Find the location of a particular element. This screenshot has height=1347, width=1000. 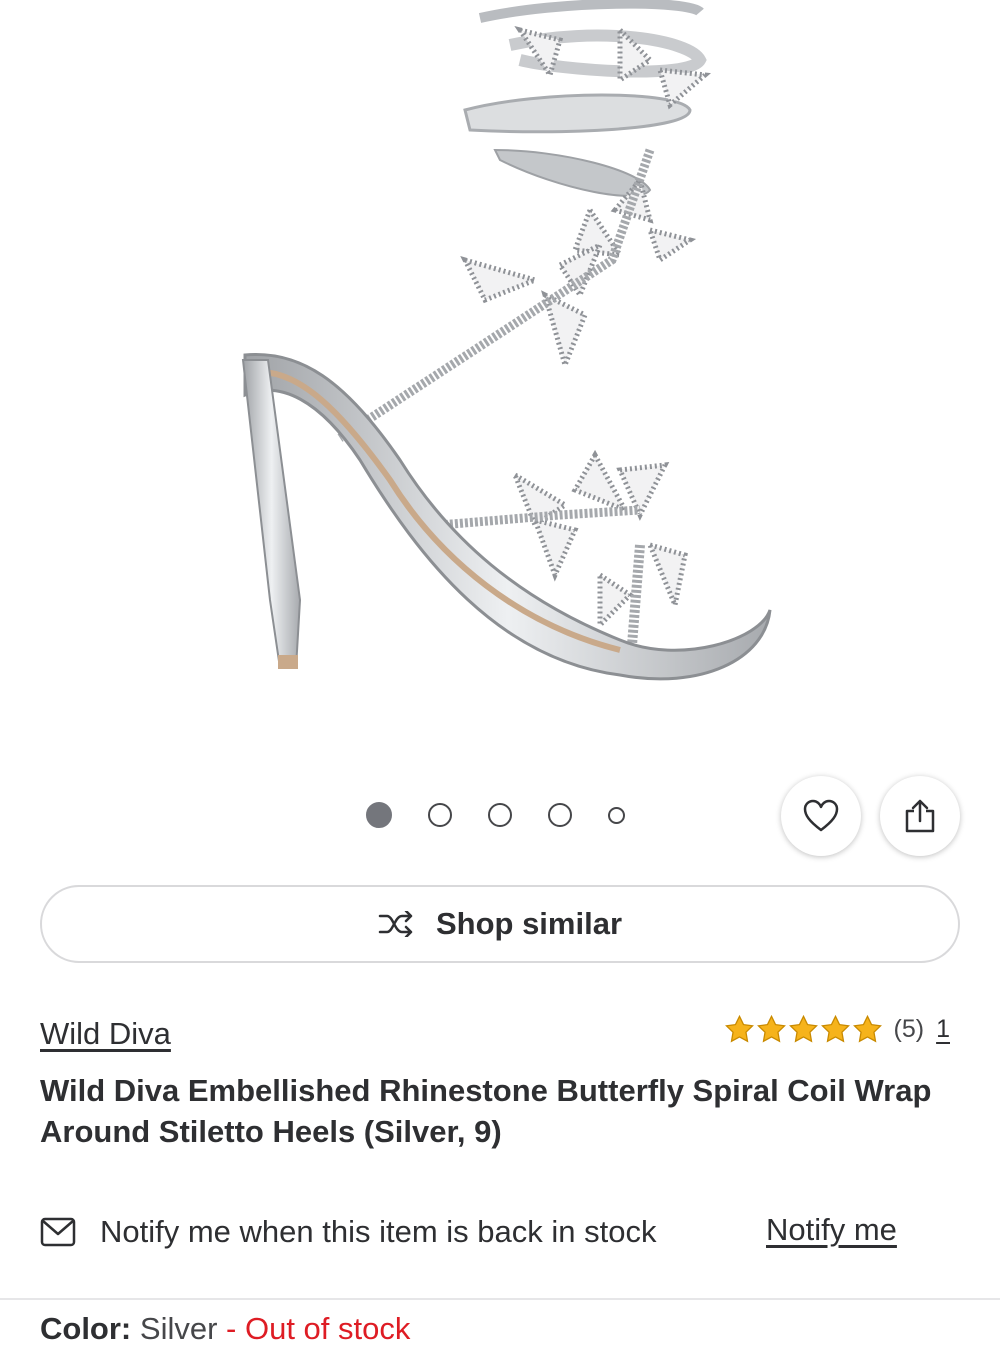

image-pagination is located at coordinates (513, 815).